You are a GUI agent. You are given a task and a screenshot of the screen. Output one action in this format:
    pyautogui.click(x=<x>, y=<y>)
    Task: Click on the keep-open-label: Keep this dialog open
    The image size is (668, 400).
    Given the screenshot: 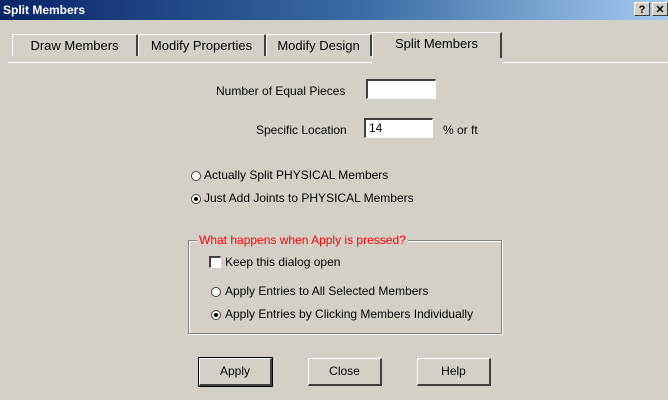 What is the action you would take?
    pyautogui.click(x=282, y=262)
    